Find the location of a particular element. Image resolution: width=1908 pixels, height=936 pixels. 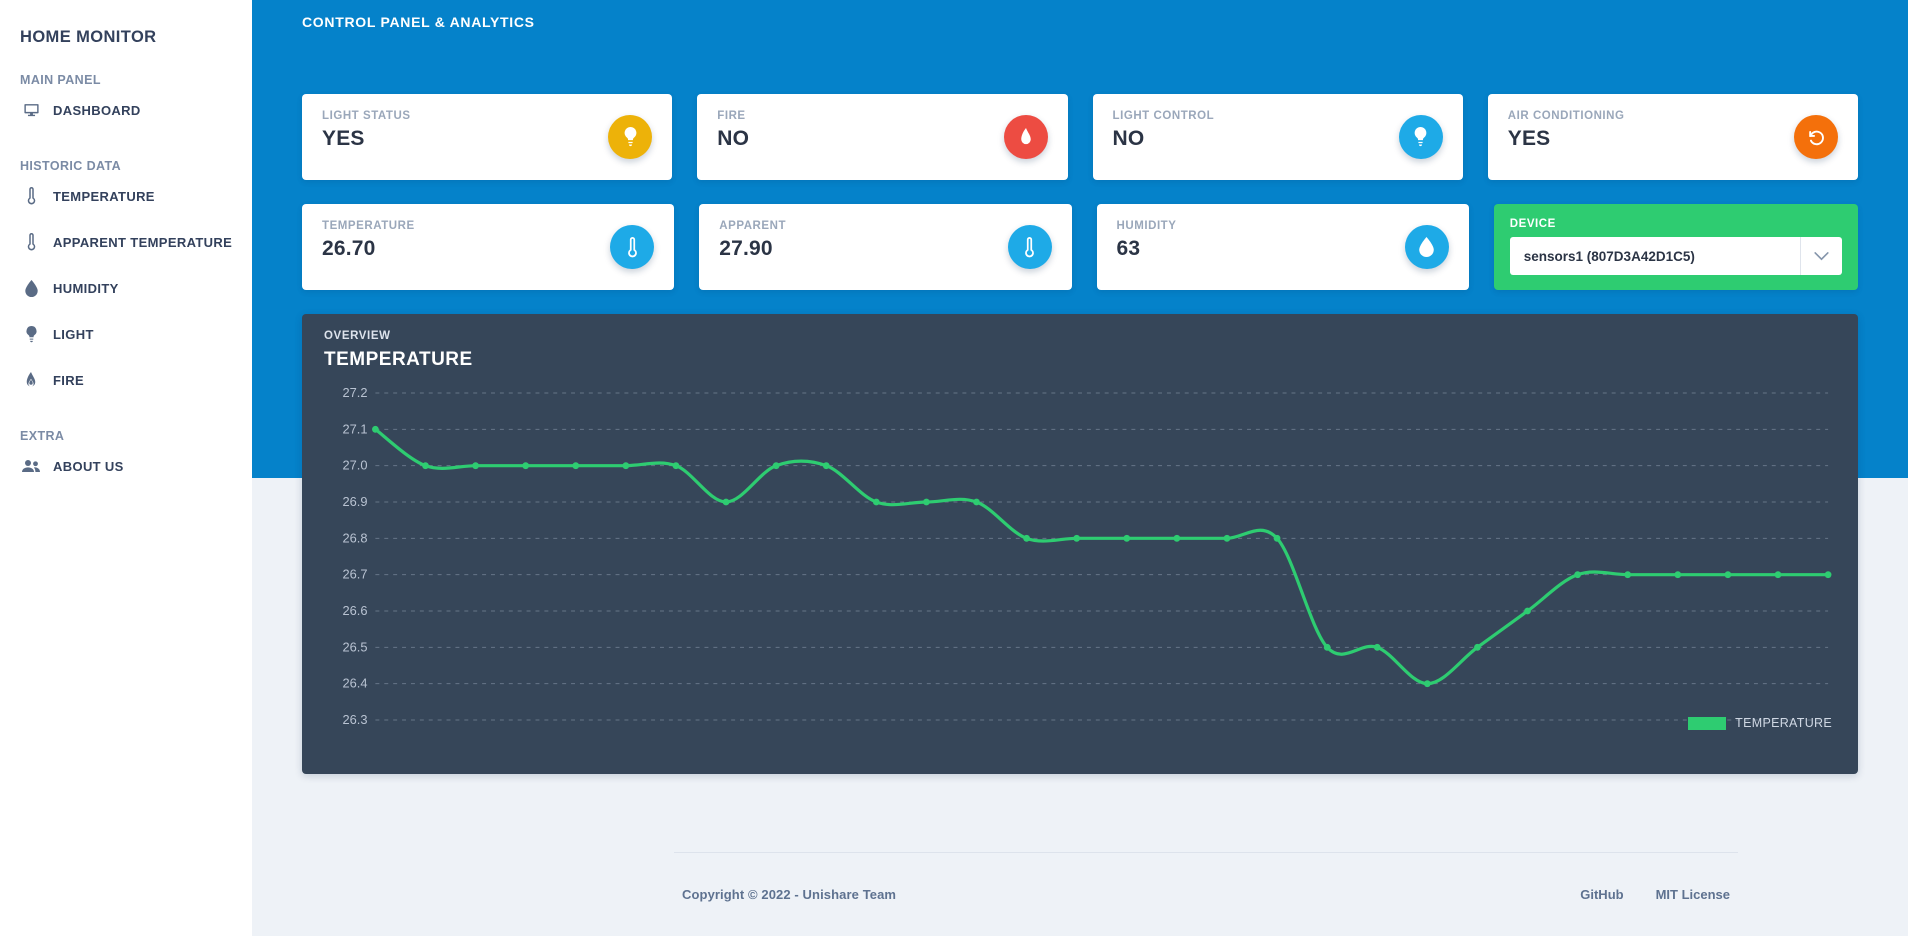

svg-text: 27.2 is located at coordinates (355, 392).